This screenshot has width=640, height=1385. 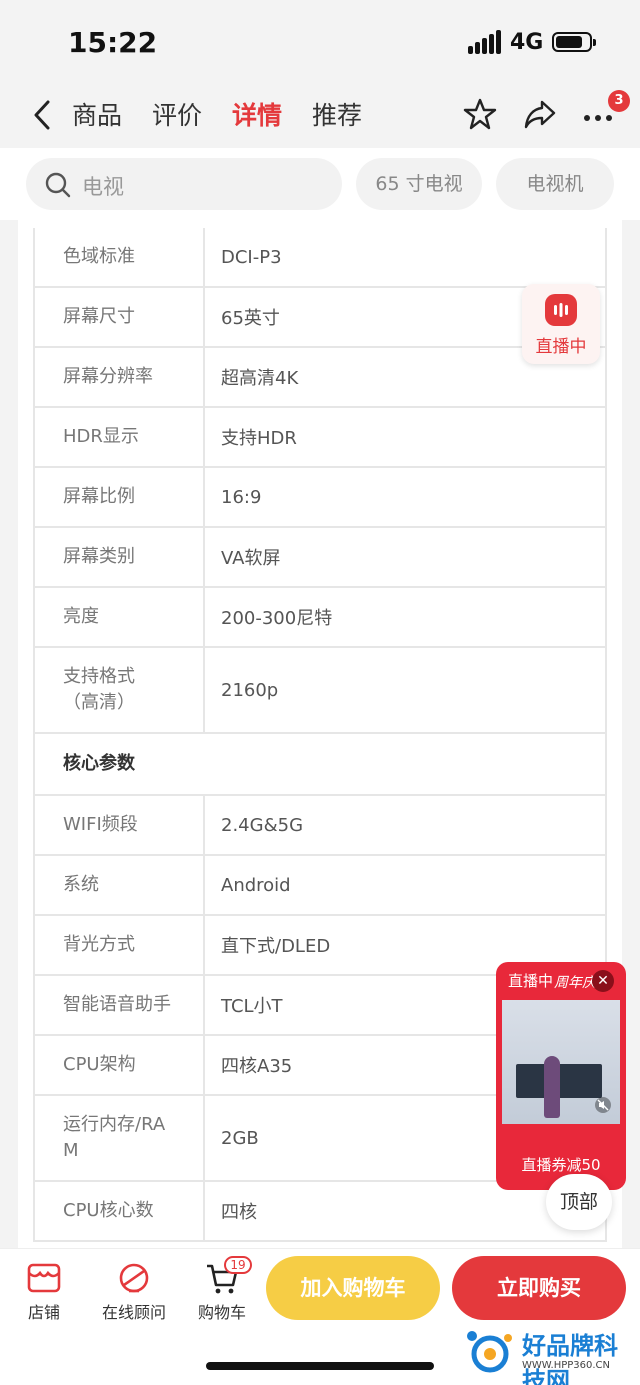 I want to click on buy-now-button: 立即购买, so click(x=539, y=1288).